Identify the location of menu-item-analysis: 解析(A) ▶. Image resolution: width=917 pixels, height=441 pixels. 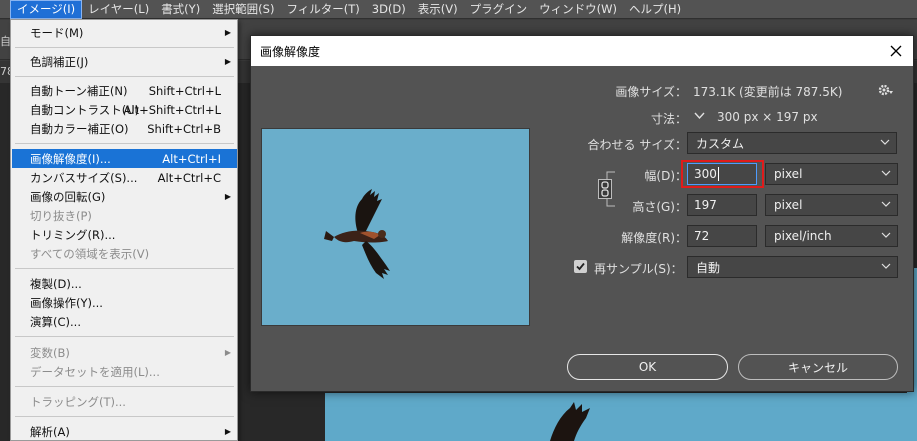
(124, 431).